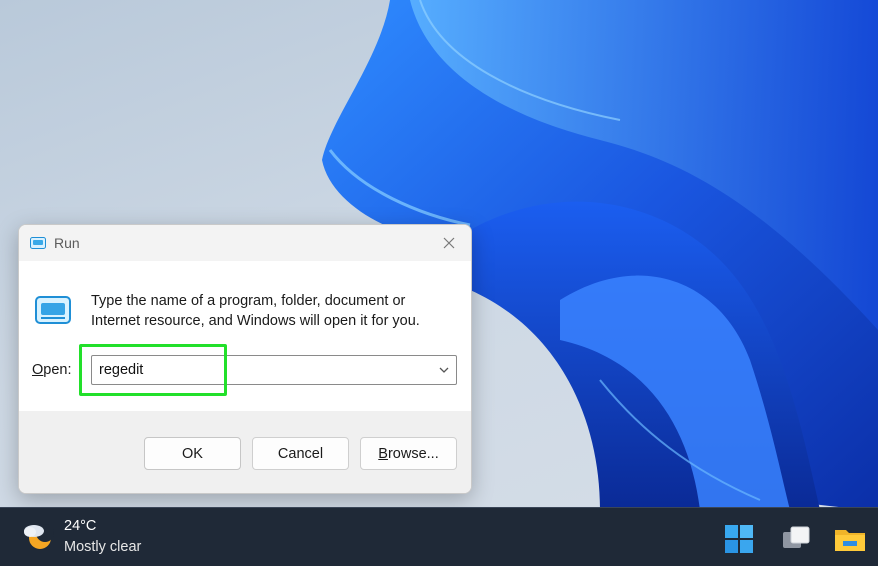 Image resolution: width=878 pixels, height=566 pixels. What do you see at coordinates (102, 547) in the screenshot?
I see `weather-condition: Mostly clear` at bounding box center [102, 547].